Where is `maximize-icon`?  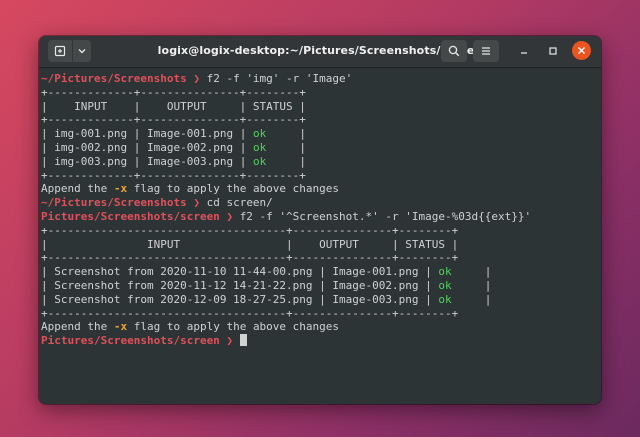
maximize-icon is located at coordinates (553, 51).